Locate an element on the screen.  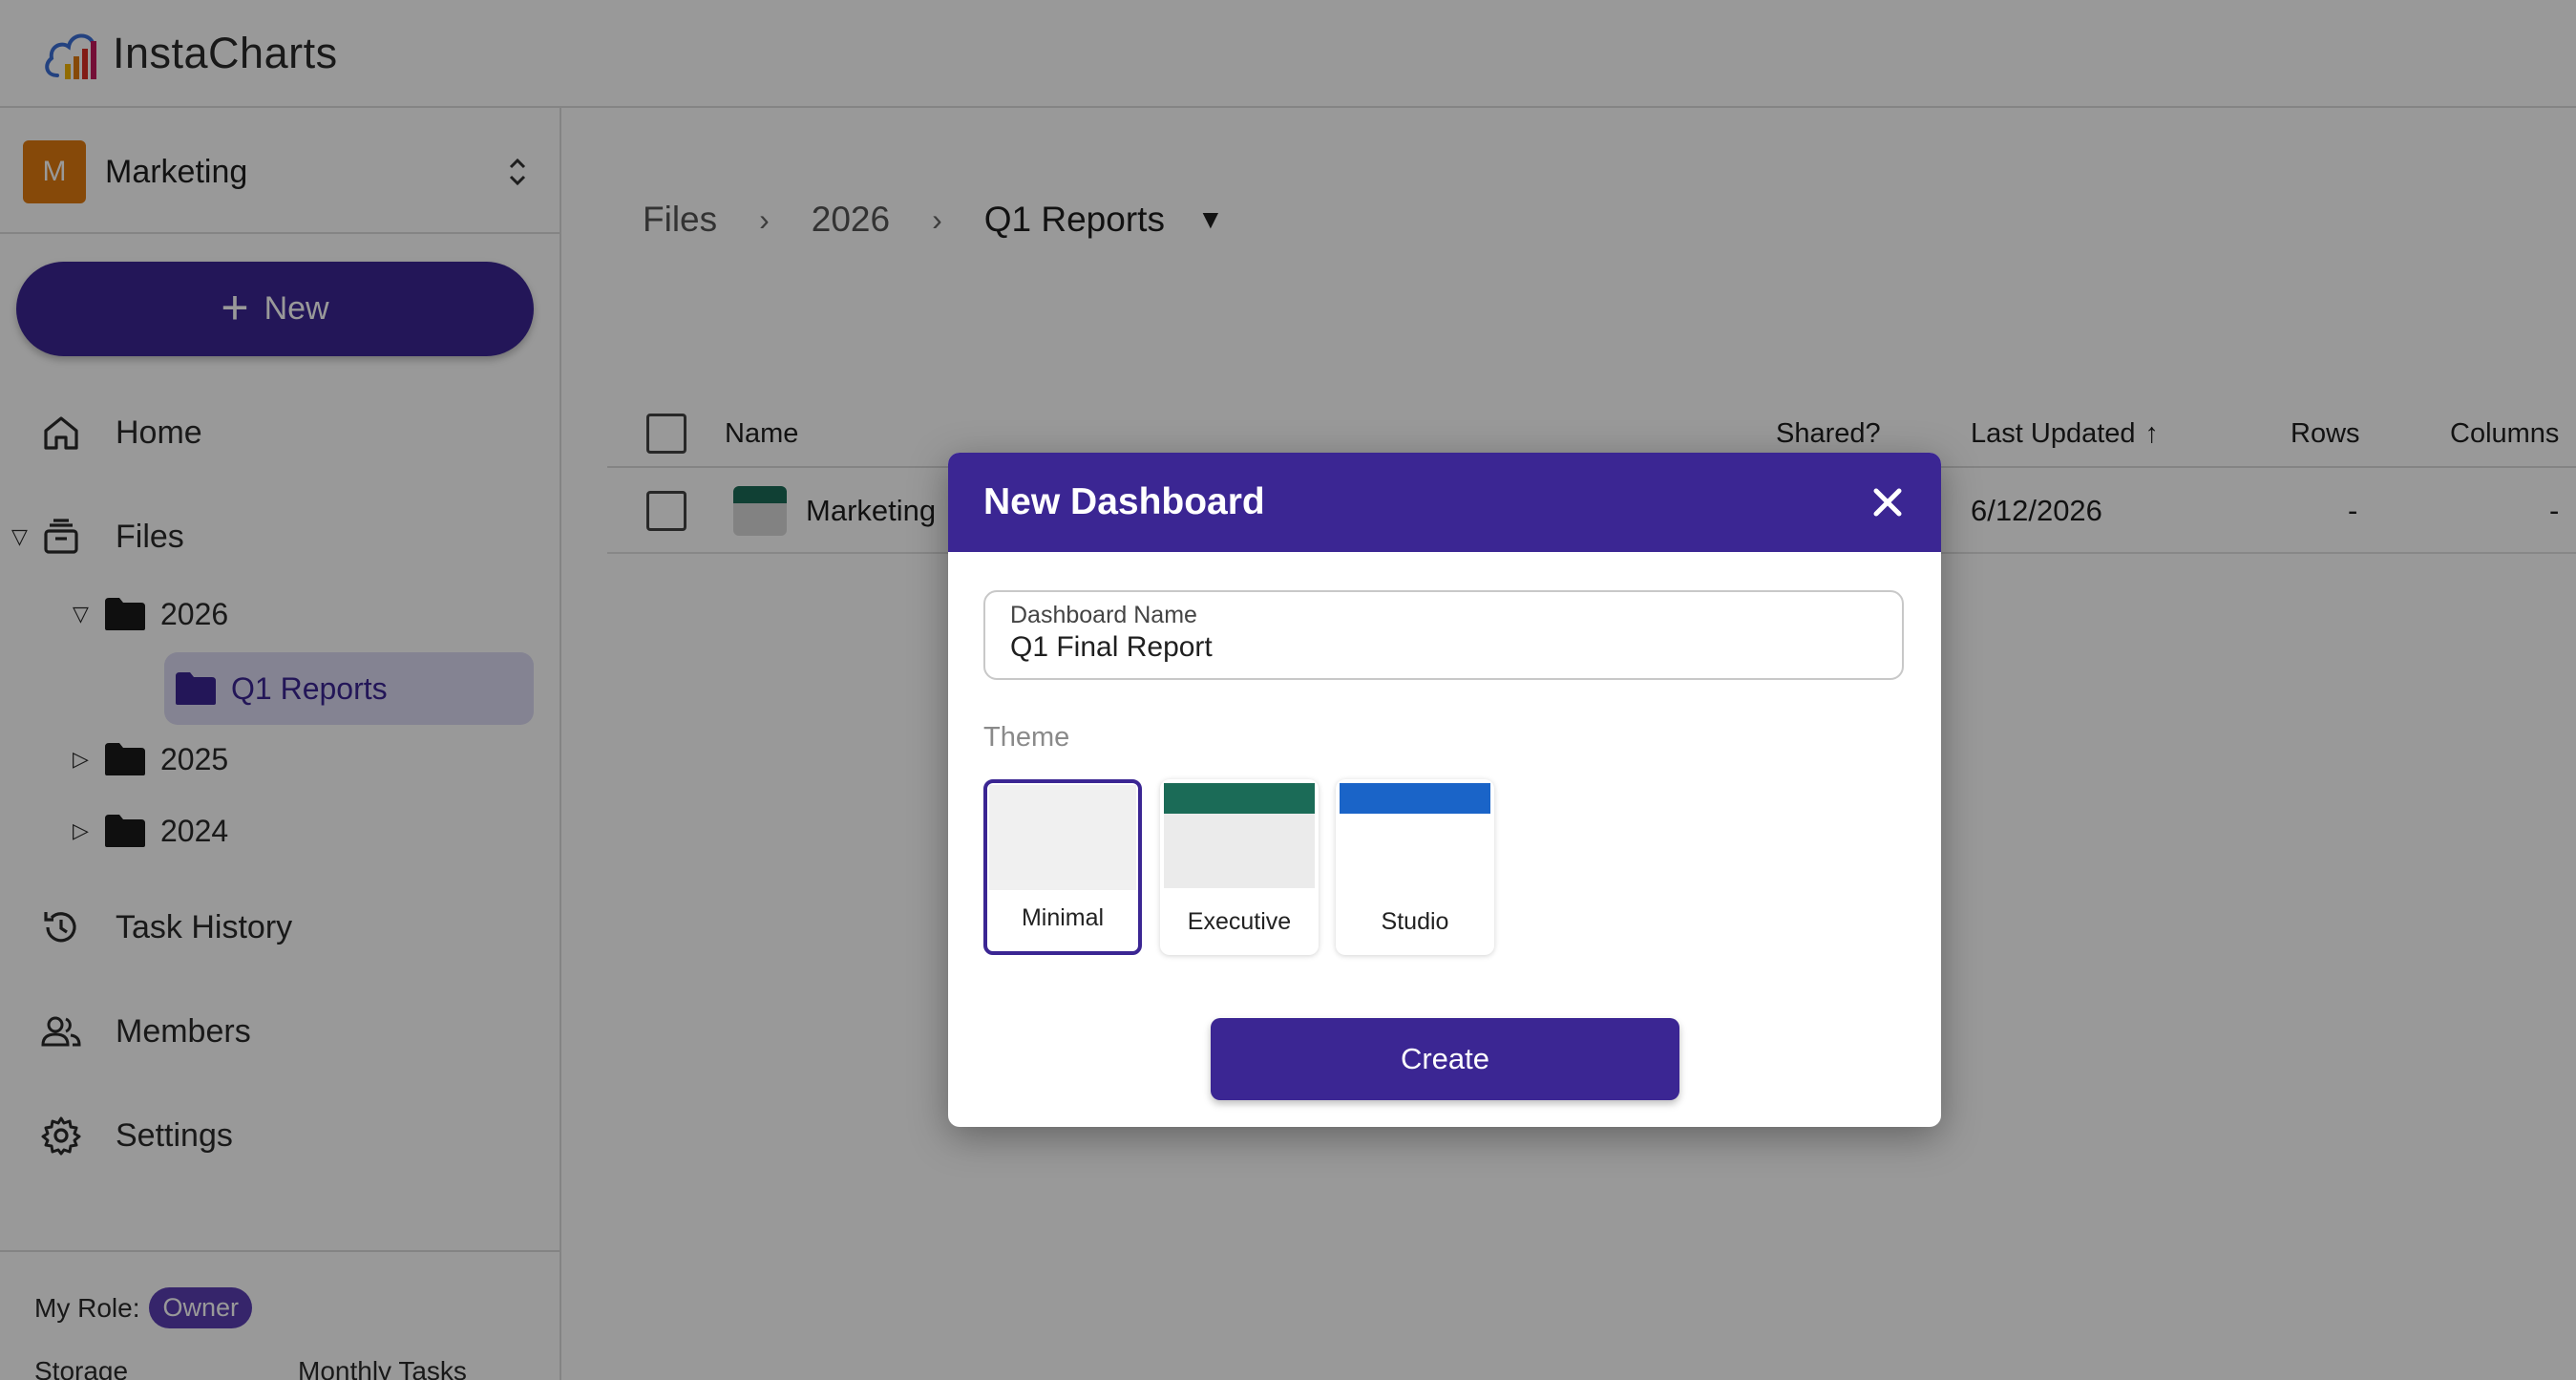
theme-name: Studio is located at coordinates (1415, 921).